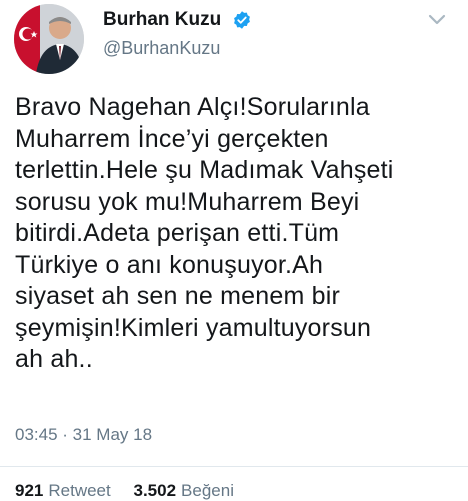 The width and height of the screenshot is (468, 501). I want to click on avatar, so click(49, 39).